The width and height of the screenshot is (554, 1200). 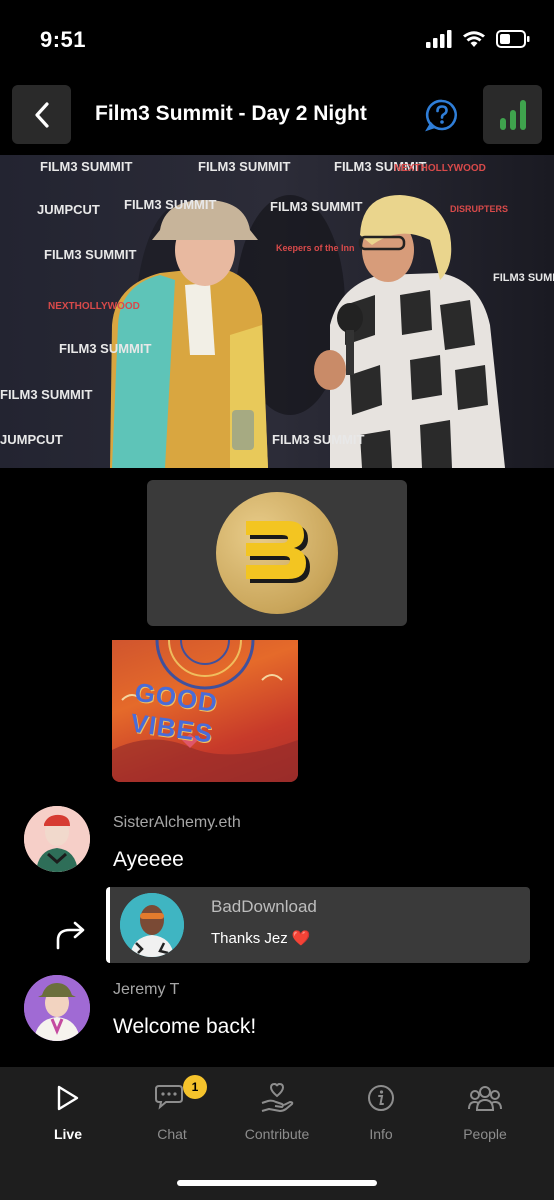 I want to click on status-time: 9:51, so click(x=63, y=39).